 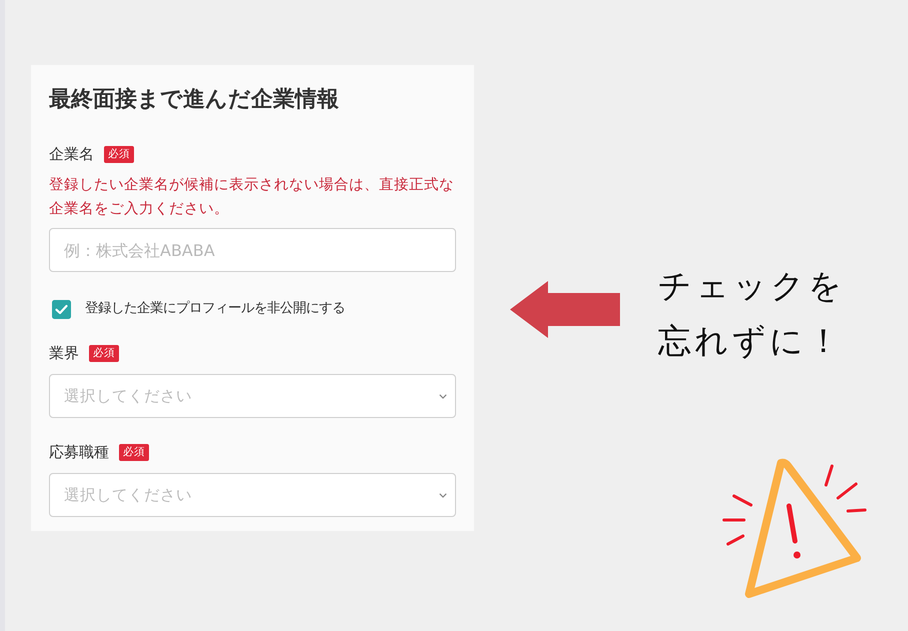 What do you see at coordinates (252, 197) in the screenshot?
I see `helper-note: 登録したい企業名が候補に表示されない場合は、直接正式な企業名をご入力ください。` at bounding box center [252, 197].